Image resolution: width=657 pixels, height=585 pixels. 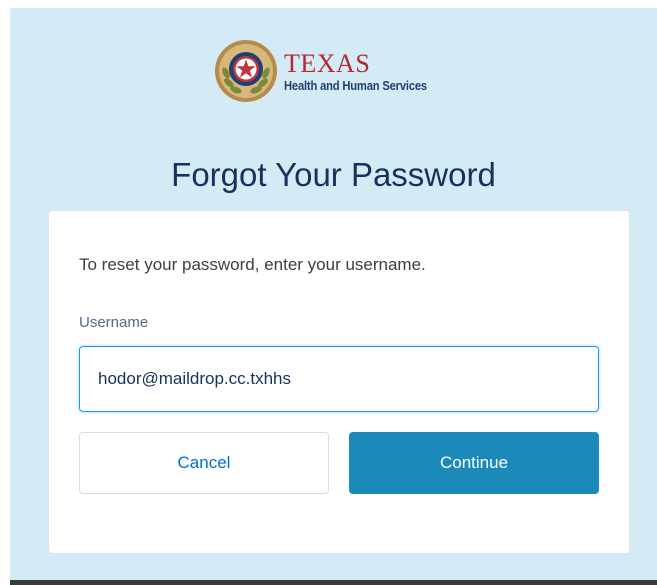 What do you see at coordinates (333, 582) in the screenshot?
I see `bottom-border` at bounding box center [333, 582].